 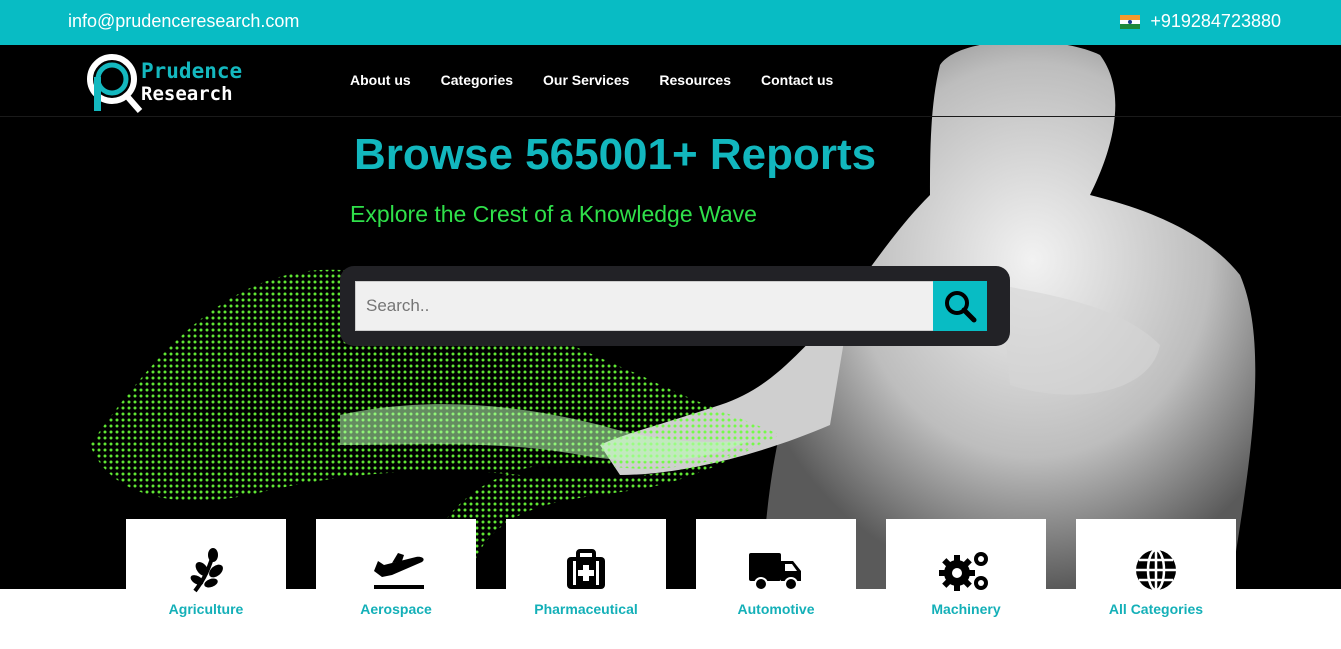 What do you see at coordinates (1156, 570) in the screenshot?
I see `globe-icon` at bounding box center [1156, 570].